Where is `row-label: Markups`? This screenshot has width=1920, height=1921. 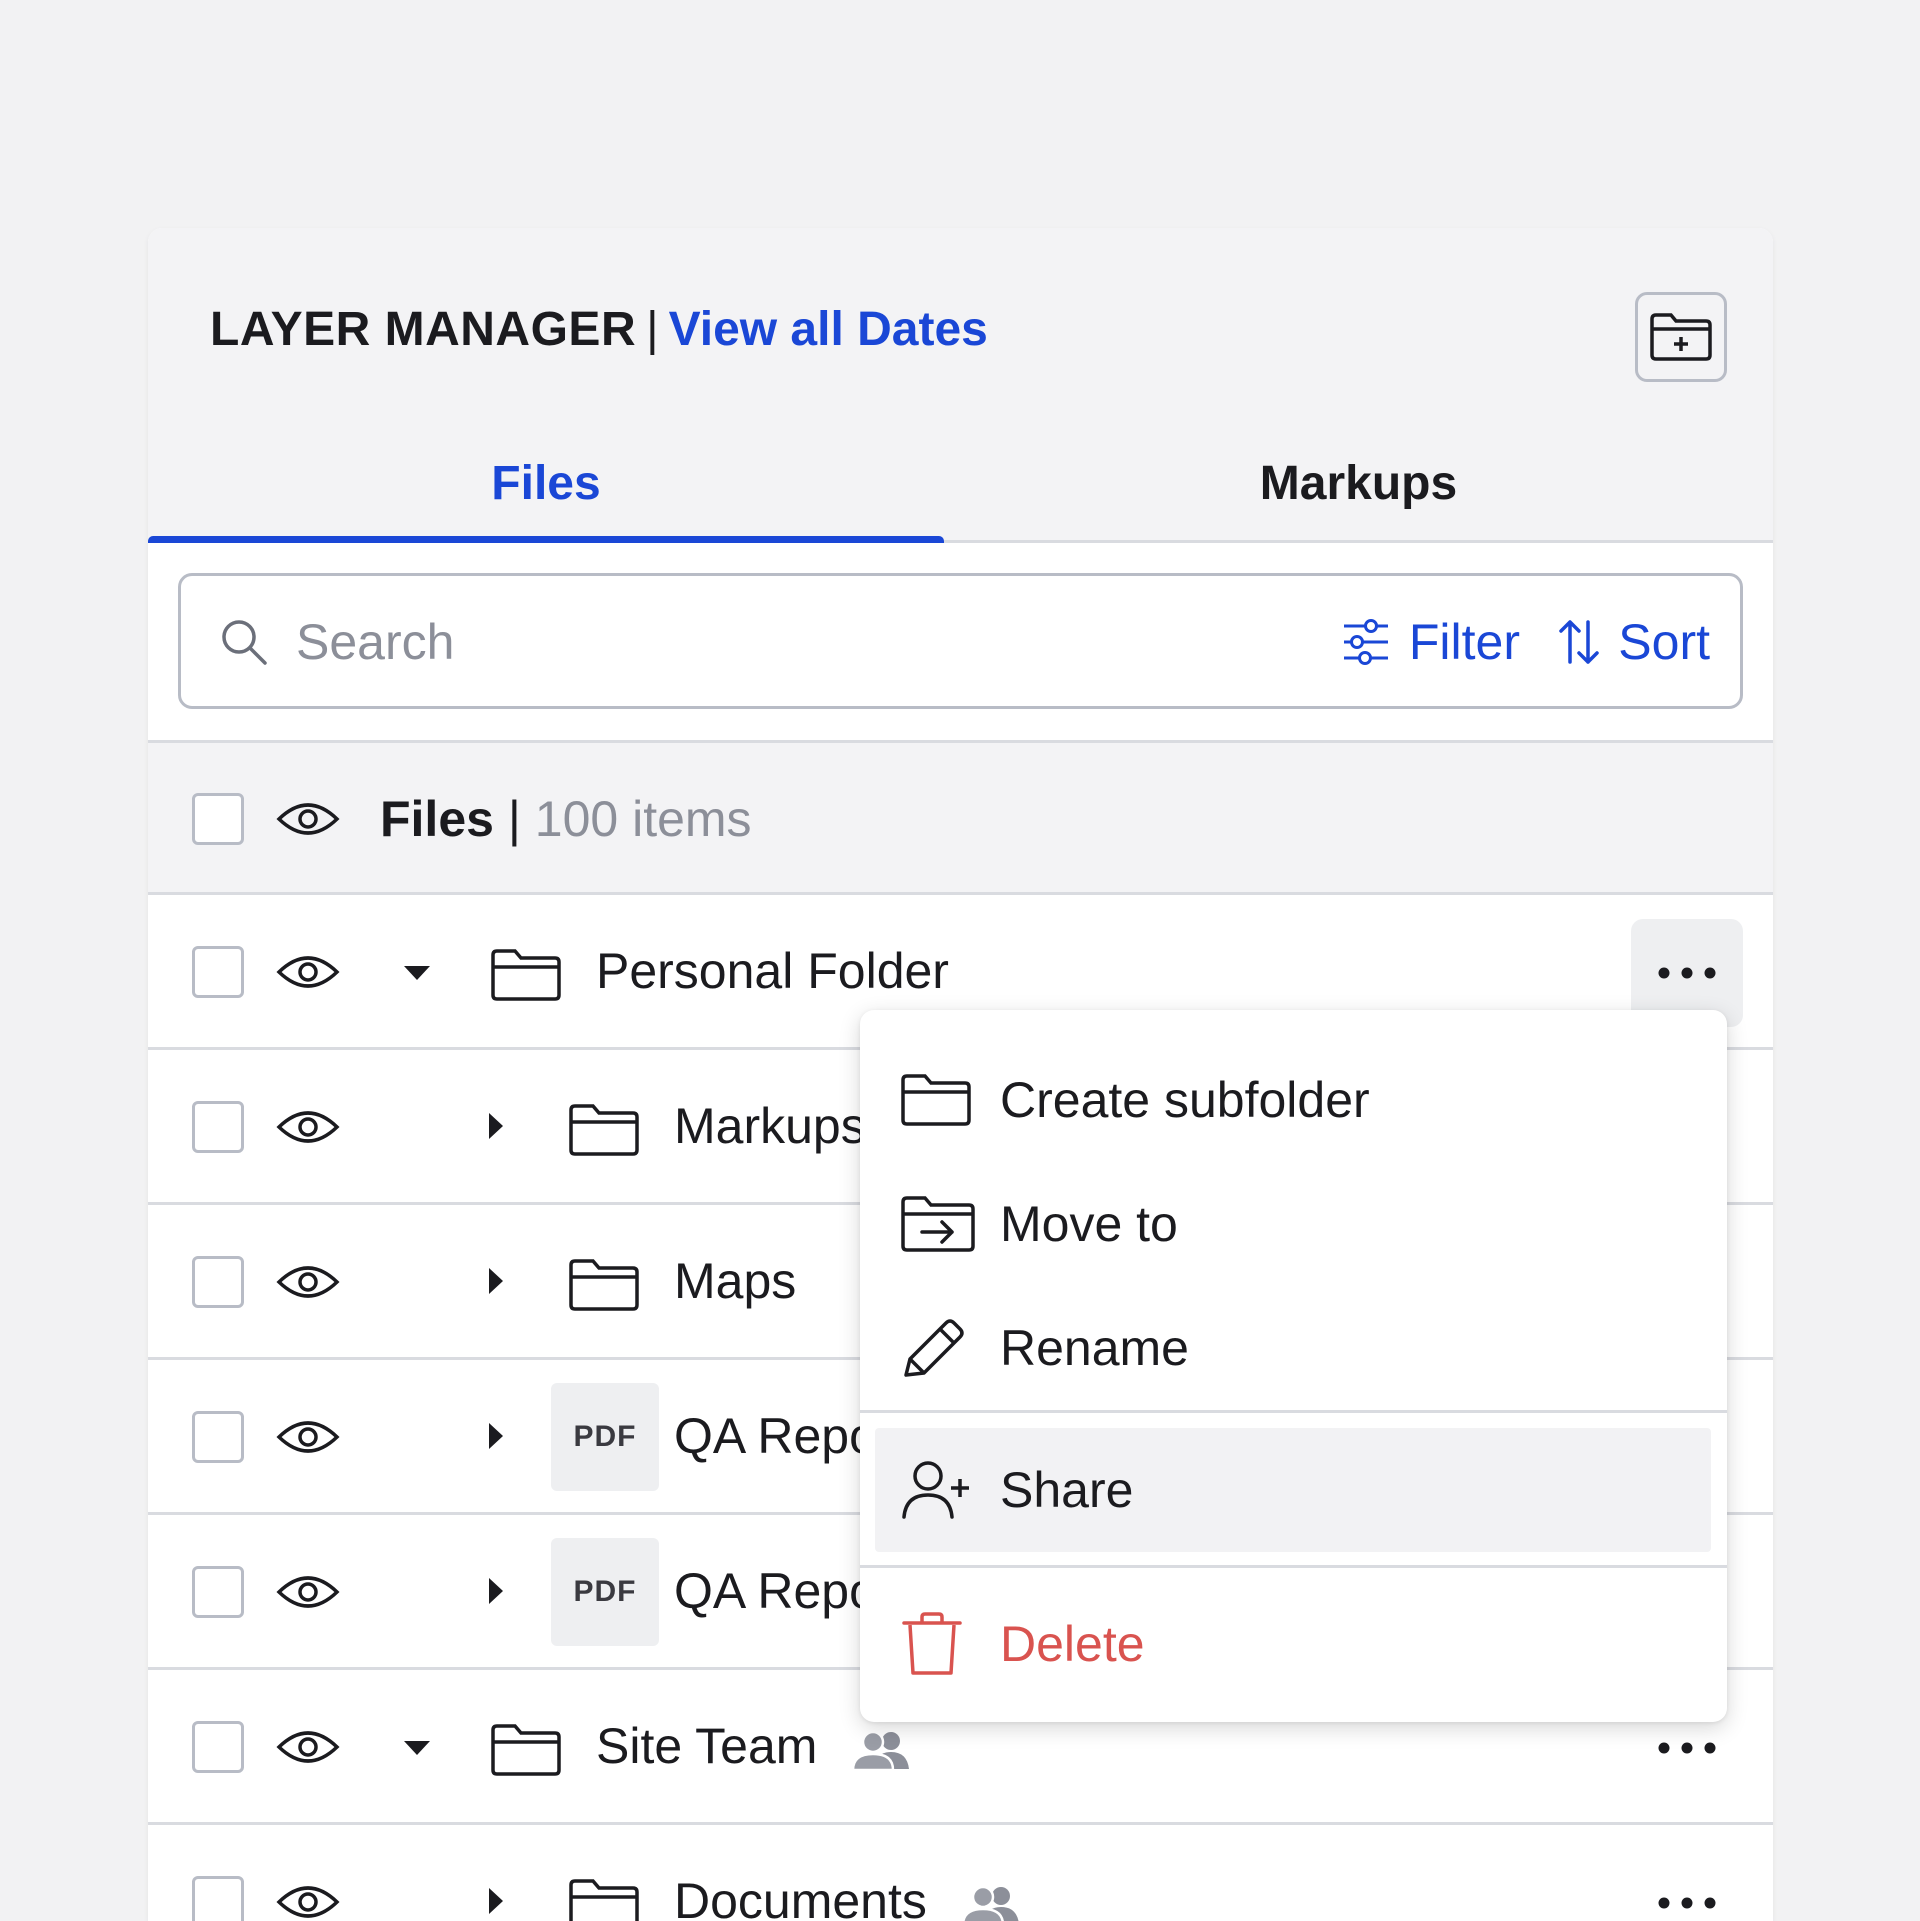 row-label: Markups is located at coordinates (770, 1126).